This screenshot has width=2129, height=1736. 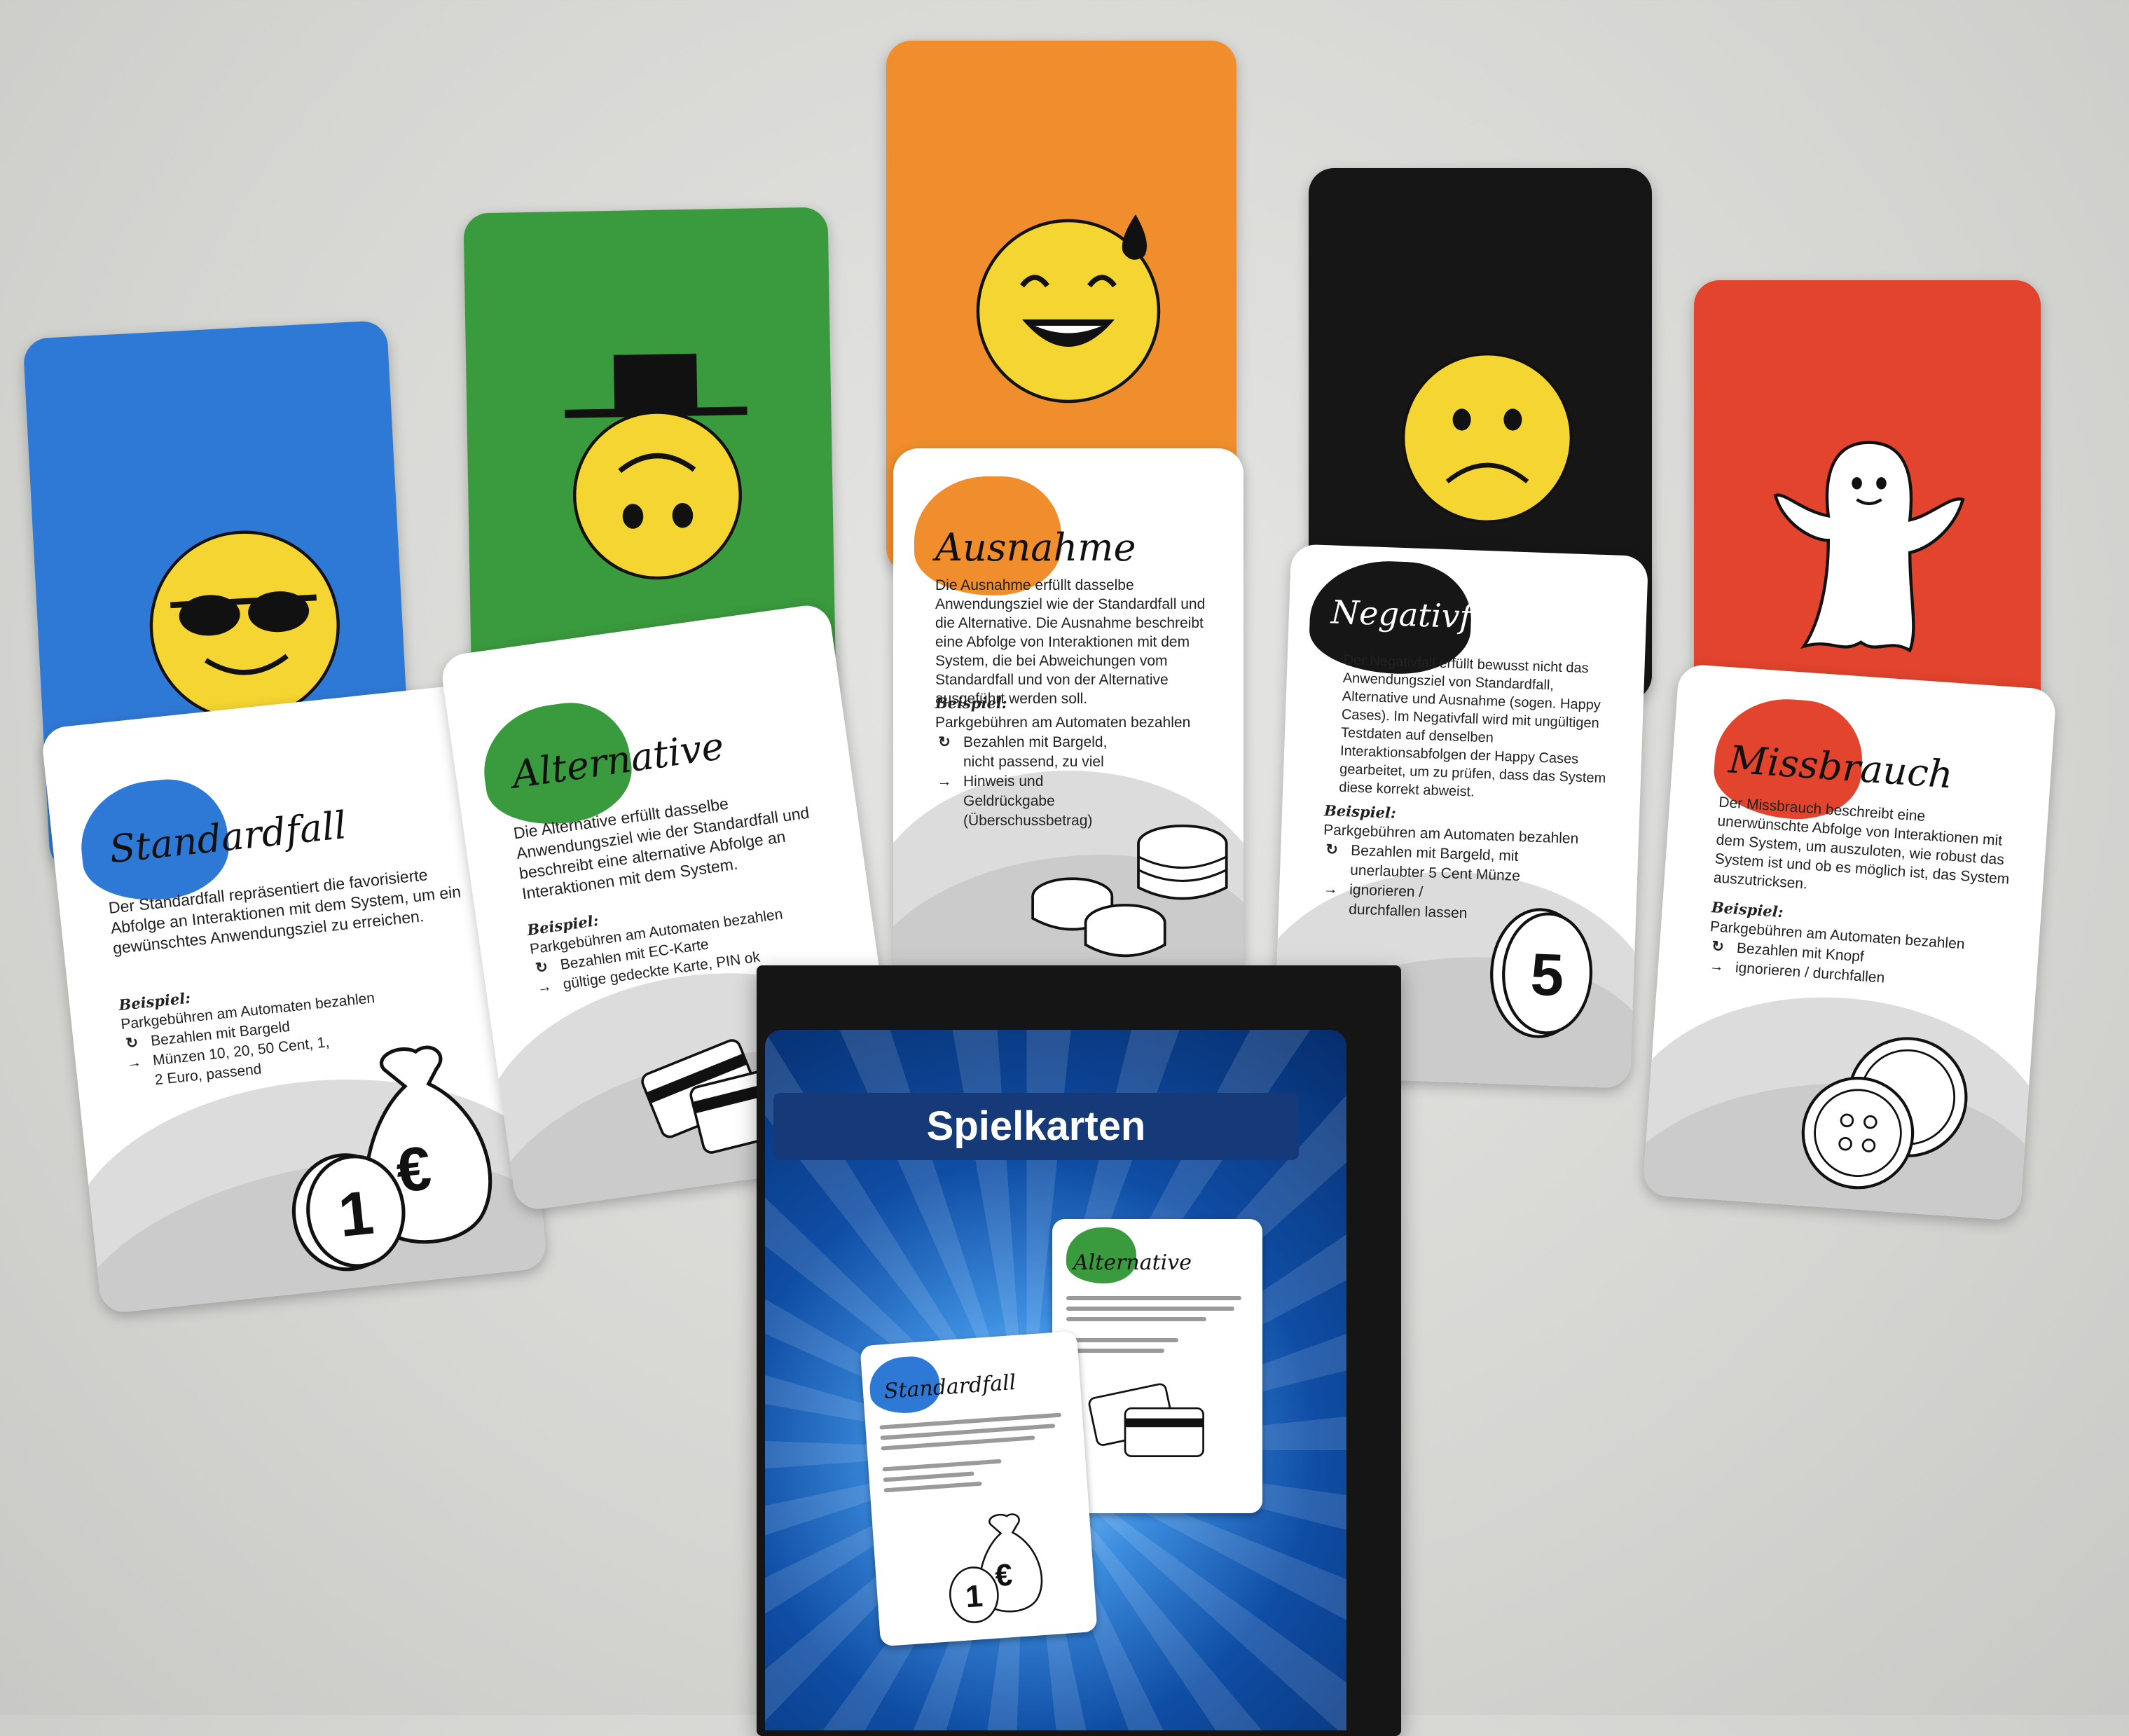 What do you see at coordinates (996, 1568) in the screenshot?
I see `mini-money-bag-illustration: € 1` at bounding box center [996, 1568].